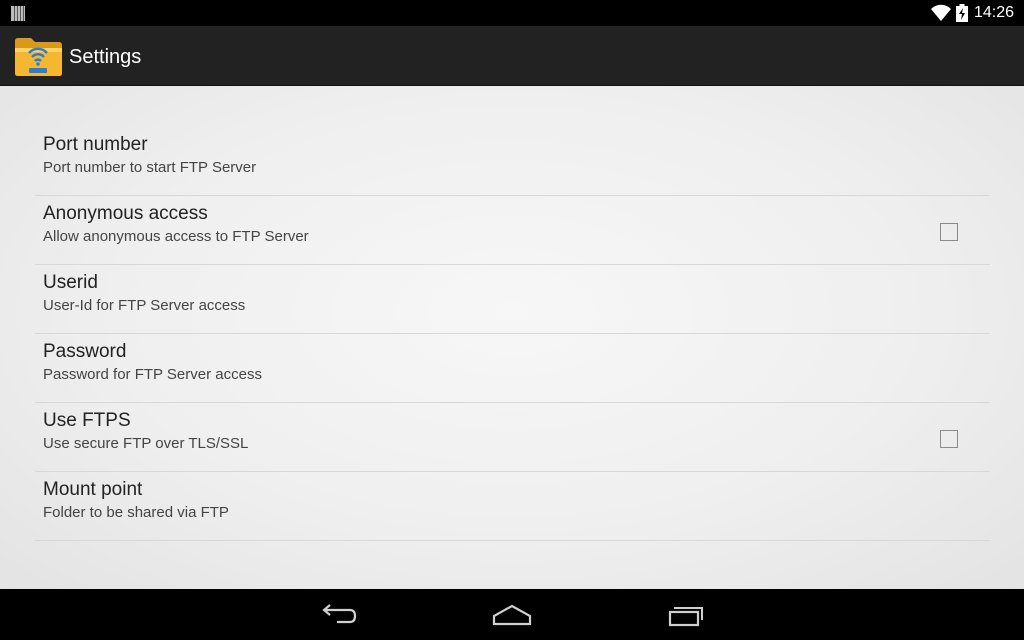  Describe the element at coordinates (105, 57) in the screenshot. I see `page-title: Settings` at that location.